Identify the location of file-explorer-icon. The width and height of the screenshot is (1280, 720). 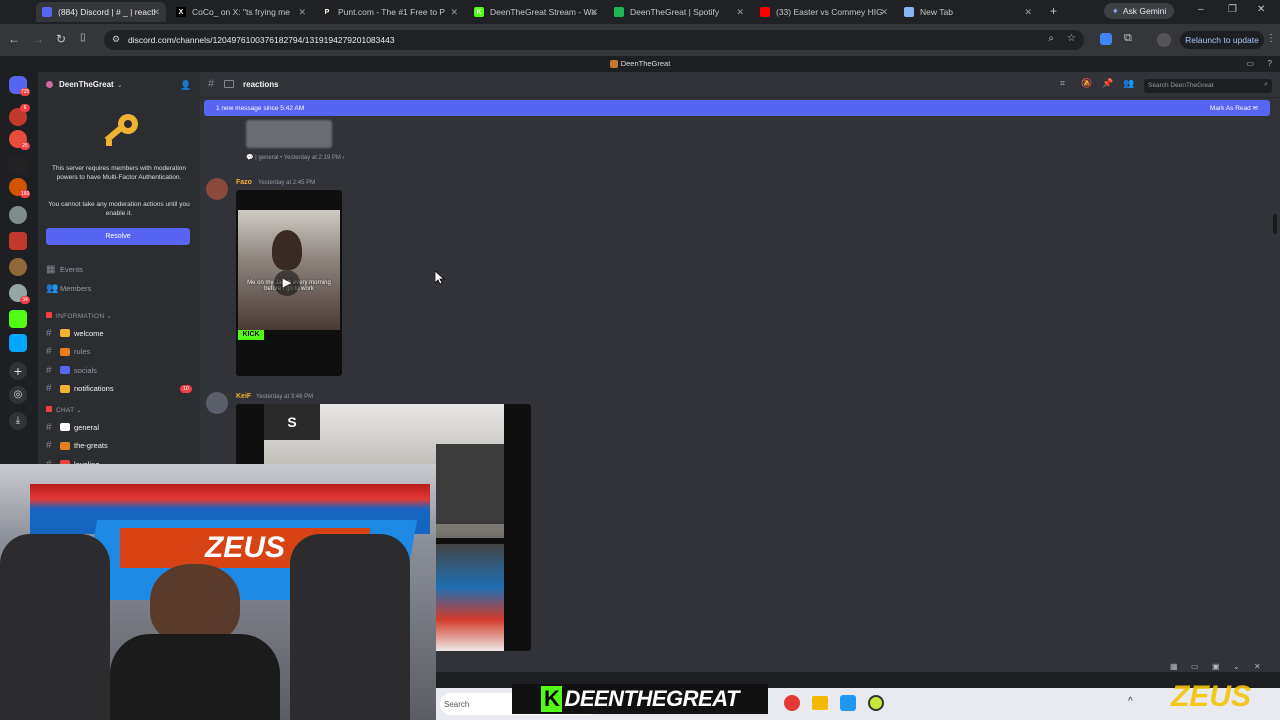
(820, 703).